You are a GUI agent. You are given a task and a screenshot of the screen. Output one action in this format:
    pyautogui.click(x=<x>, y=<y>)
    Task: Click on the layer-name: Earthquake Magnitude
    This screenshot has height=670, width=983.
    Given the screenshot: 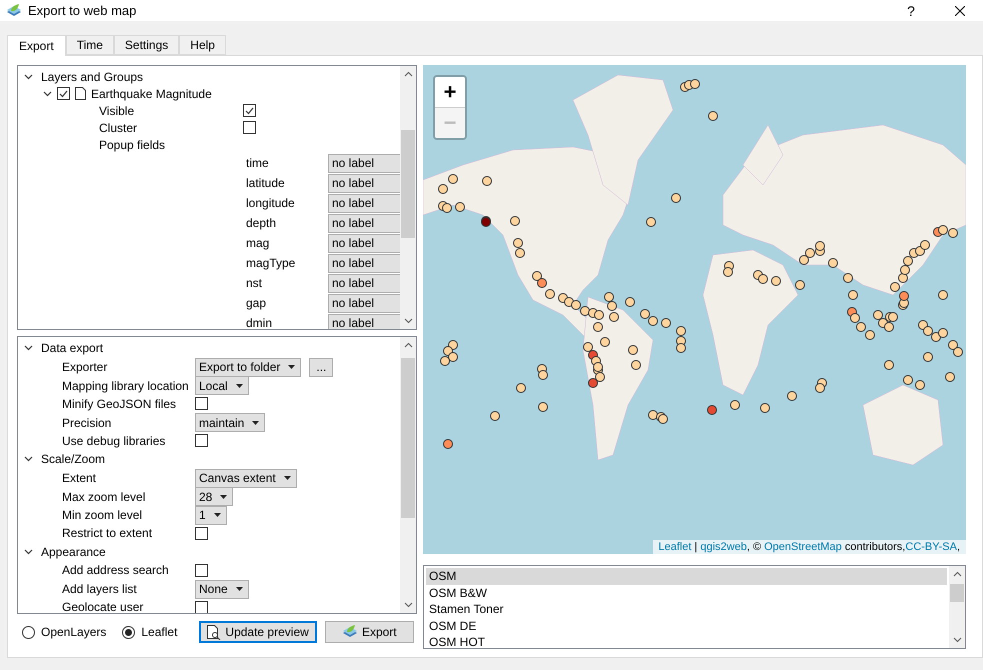 What is the action you would take?
    pyautogui.click(x=151, y=93)
    